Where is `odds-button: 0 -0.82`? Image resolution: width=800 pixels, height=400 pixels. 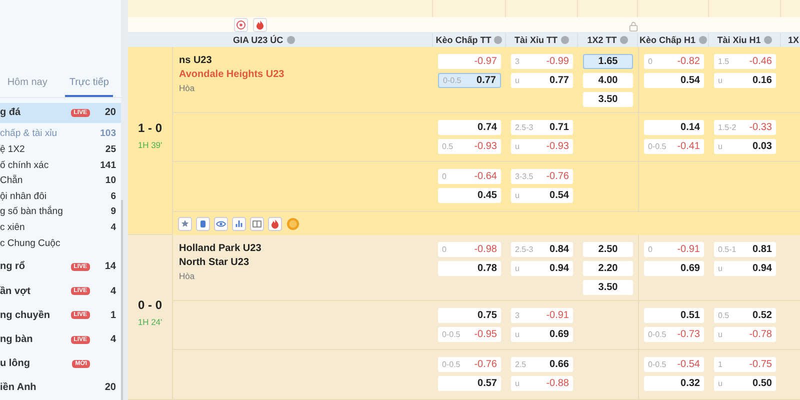 odds-button: 0 -0.82 is located at coordinates (674, 61).